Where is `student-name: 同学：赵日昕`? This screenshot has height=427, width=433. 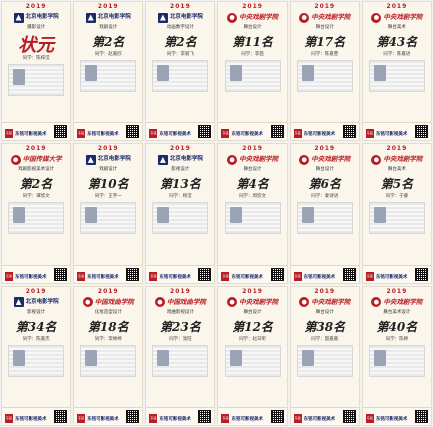
student-name: 同学：赵日昕 is located at coordinates (253, 339).